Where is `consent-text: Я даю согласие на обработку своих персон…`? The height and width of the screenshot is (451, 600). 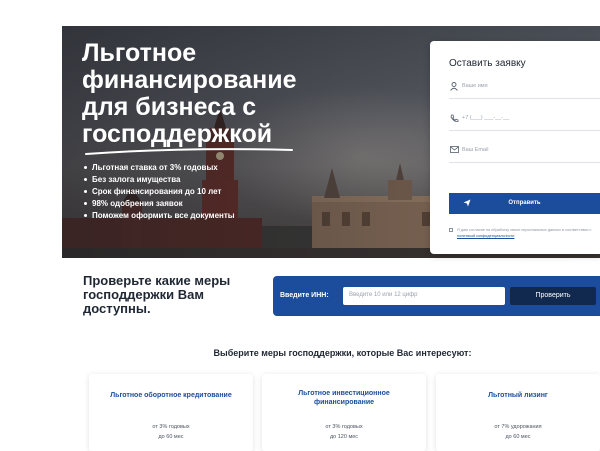
consent-text: Я даю согласие на обработку своих персон… is located at coordinates (524, 230).